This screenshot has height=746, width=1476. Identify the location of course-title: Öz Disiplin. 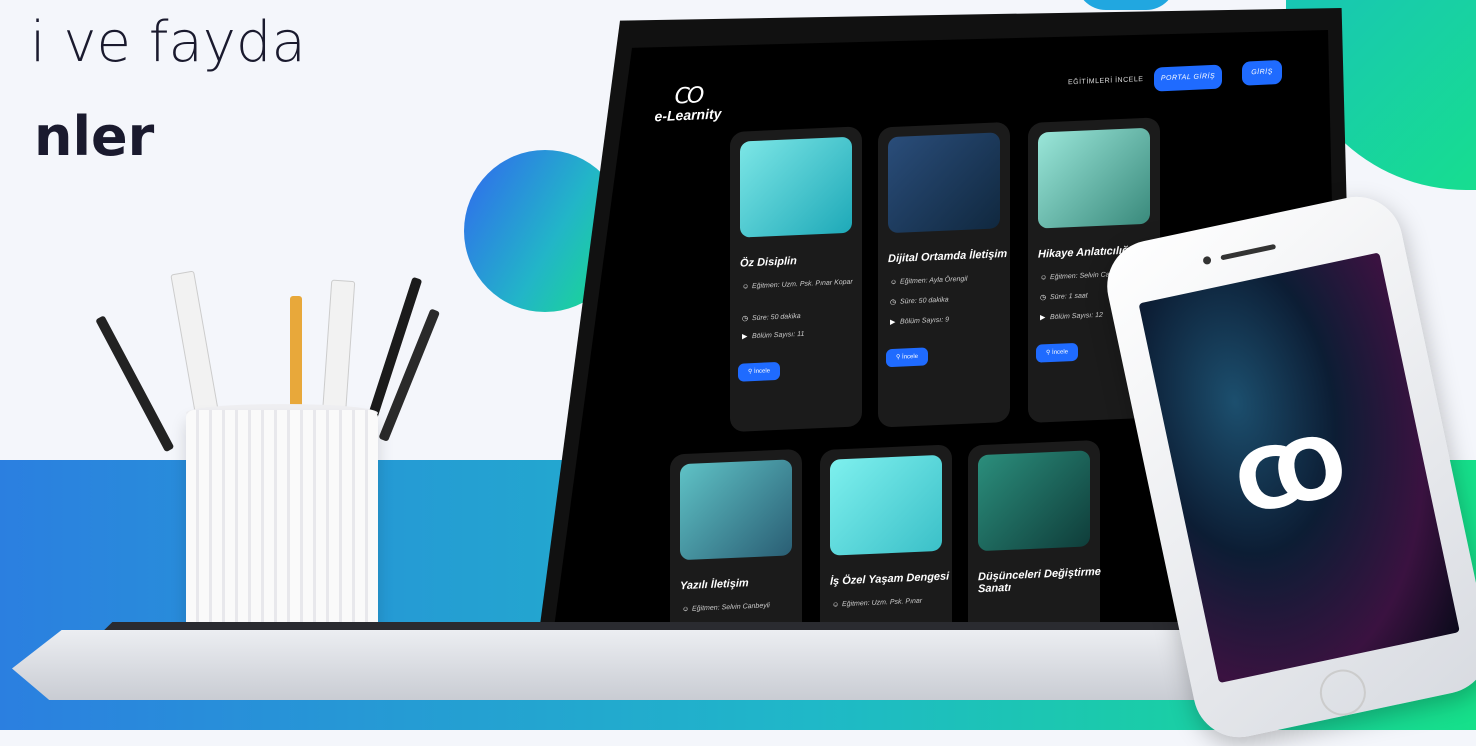
(768, 262).